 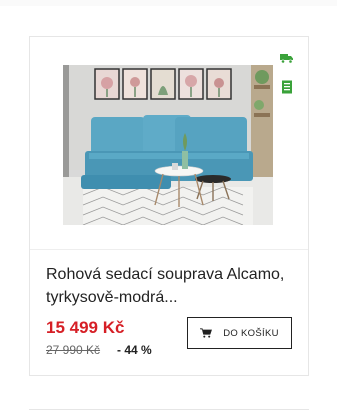 What do you see at coordinates (169, 411) in the screenshot?
I see `next-product-card` at bounding box center [169, 411].